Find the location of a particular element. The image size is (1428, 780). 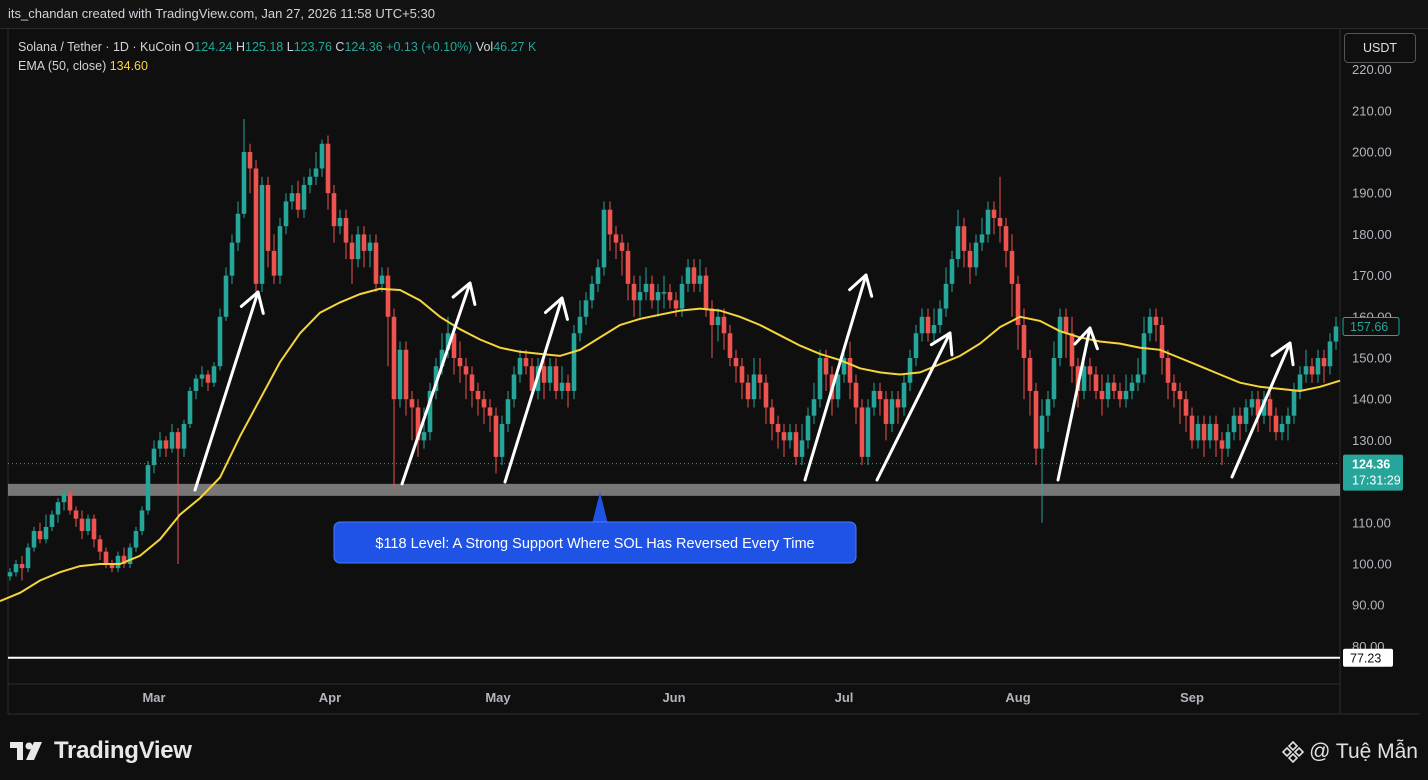

diamond-logo-icon is located at coordinates (1293, 752).